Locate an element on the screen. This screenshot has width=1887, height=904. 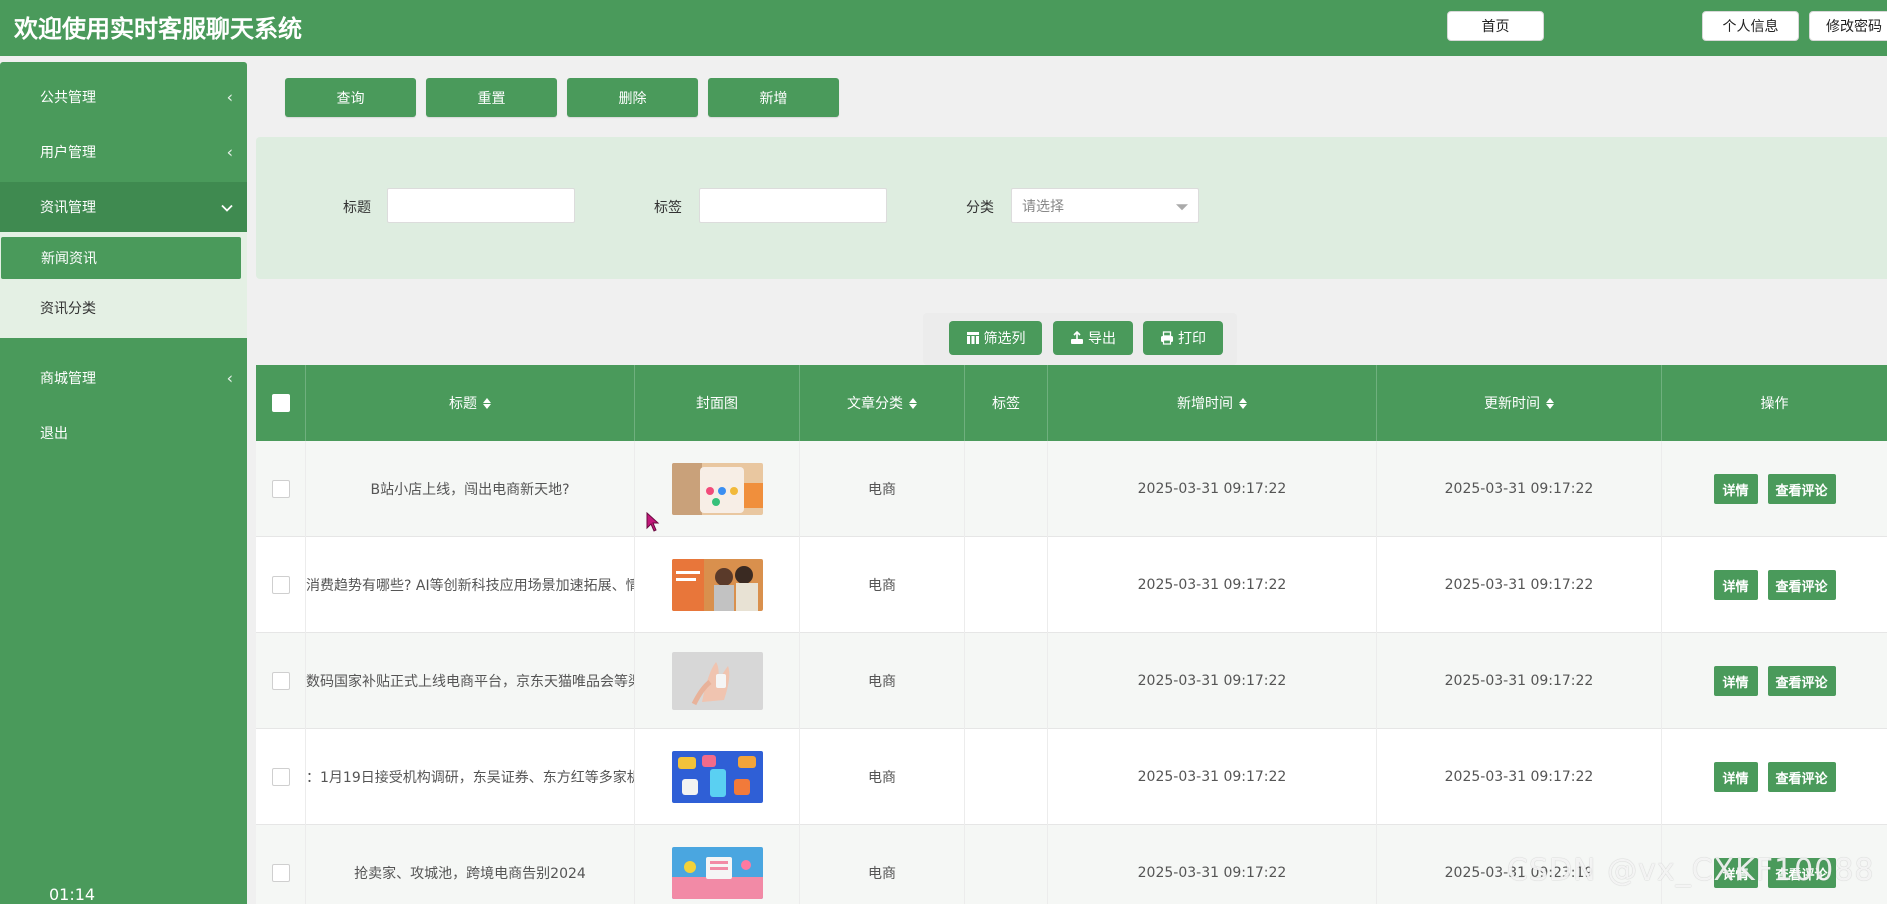
category-select-placeholder: 请选择 is located at coordinates (1043, 206).